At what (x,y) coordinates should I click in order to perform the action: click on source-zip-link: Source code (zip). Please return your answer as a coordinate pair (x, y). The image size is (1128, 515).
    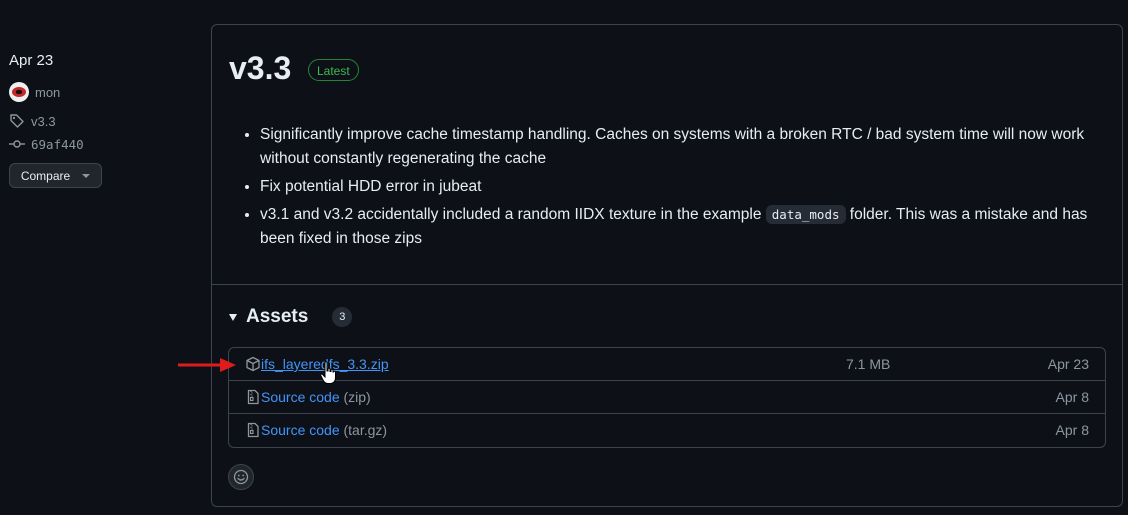
    Looking at the image, I should click on (316, 397).